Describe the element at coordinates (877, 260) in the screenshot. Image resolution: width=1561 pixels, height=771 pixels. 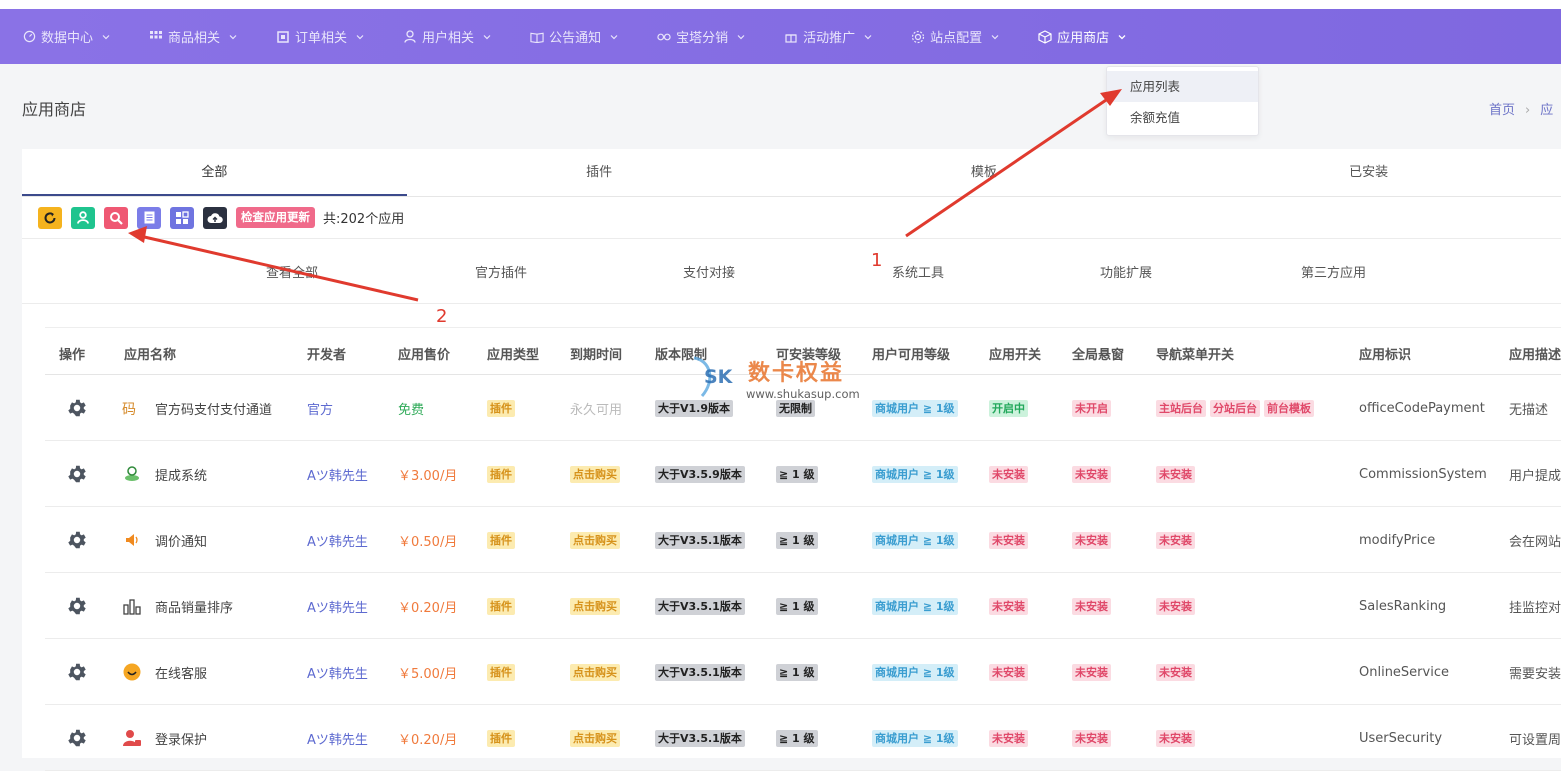
I see `annotation-number-1: 1` at that location.